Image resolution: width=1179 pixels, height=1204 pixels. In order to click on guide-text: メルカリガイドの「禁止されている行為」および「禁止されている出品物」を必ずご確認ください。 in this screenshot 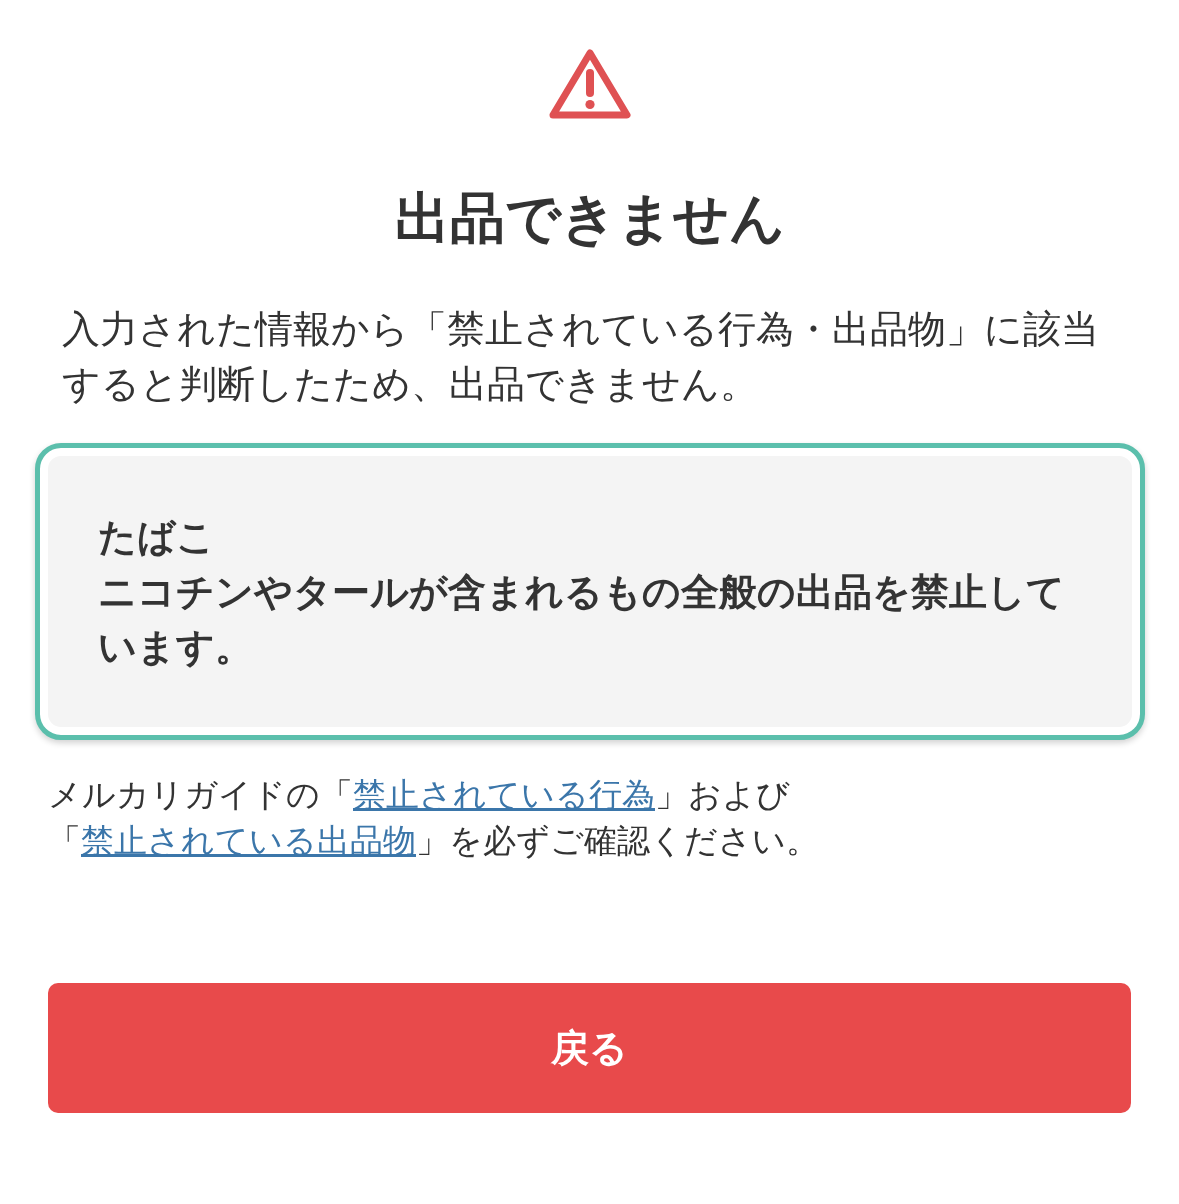, I will do `click(434, 818)`.